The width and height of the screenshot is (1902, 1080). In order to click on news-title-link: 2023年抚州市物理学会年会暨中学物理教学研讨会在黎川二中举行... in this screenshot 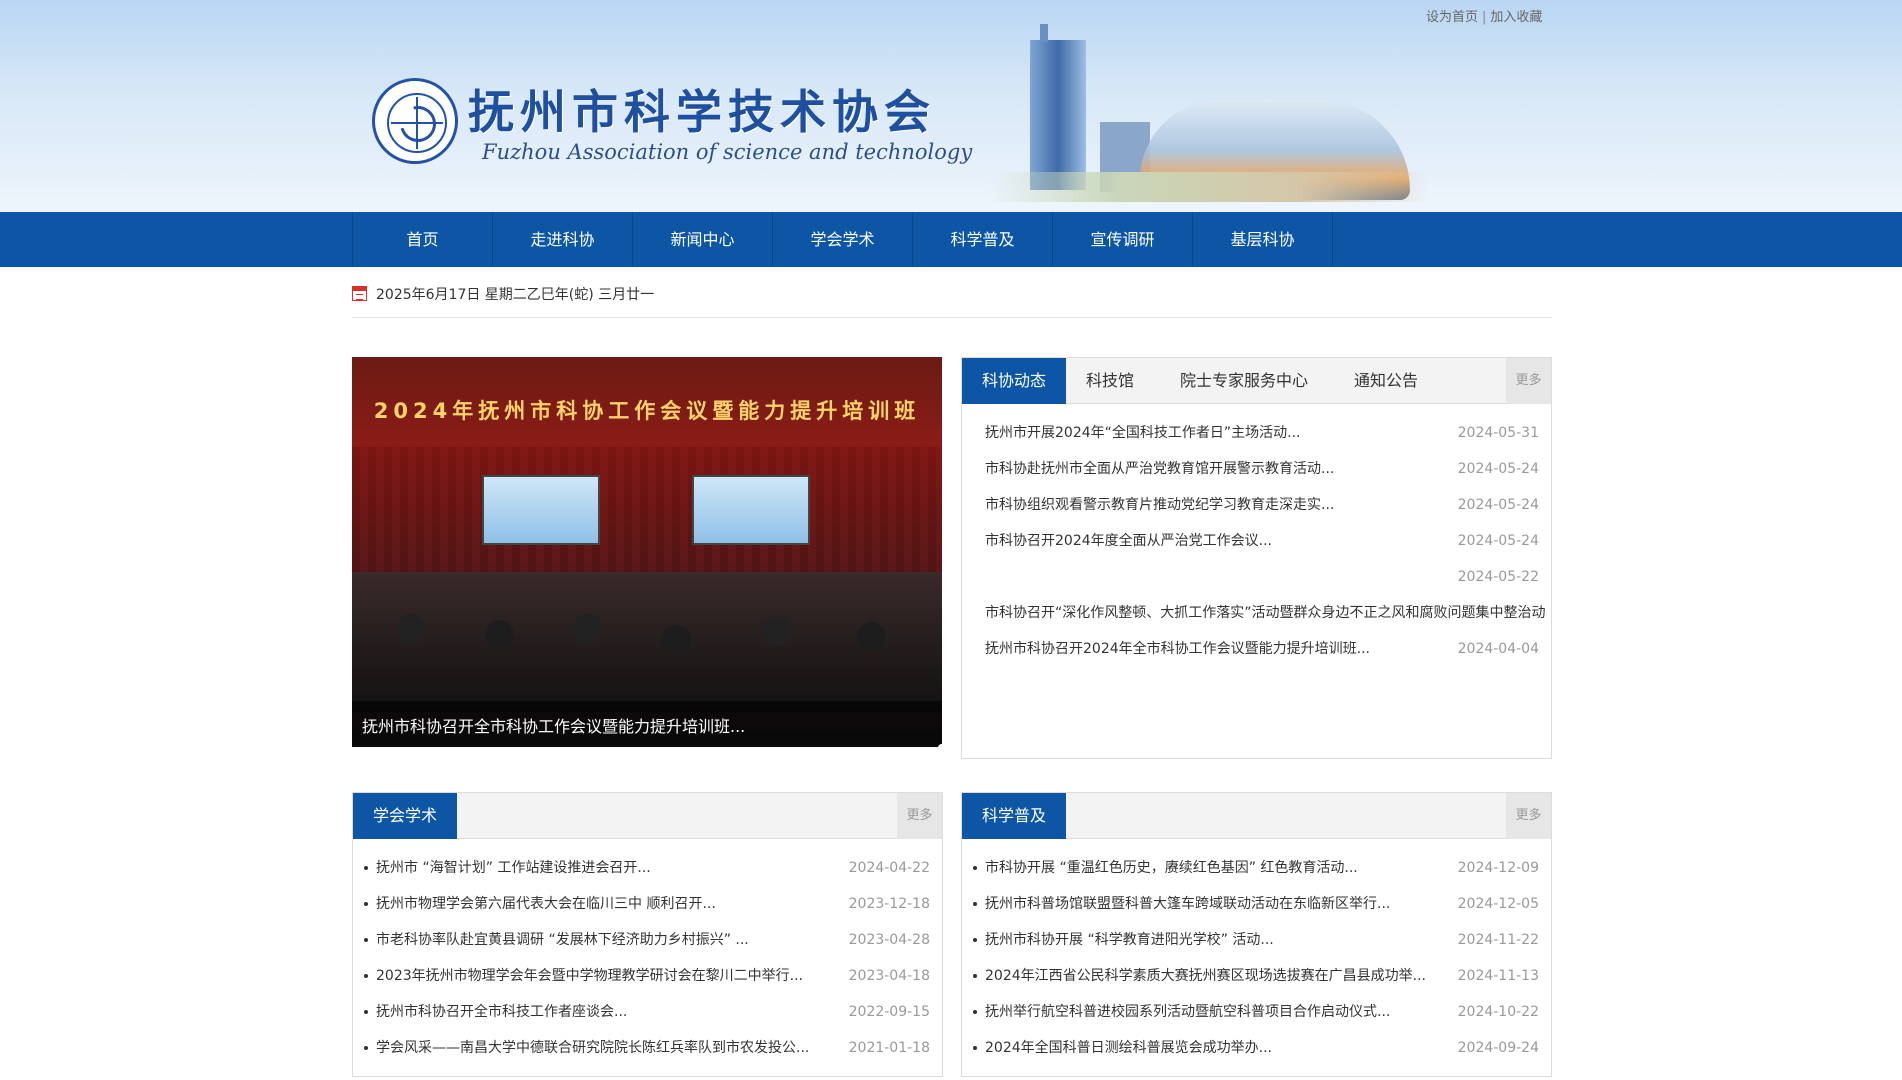, I will do `click(589, 976)`.